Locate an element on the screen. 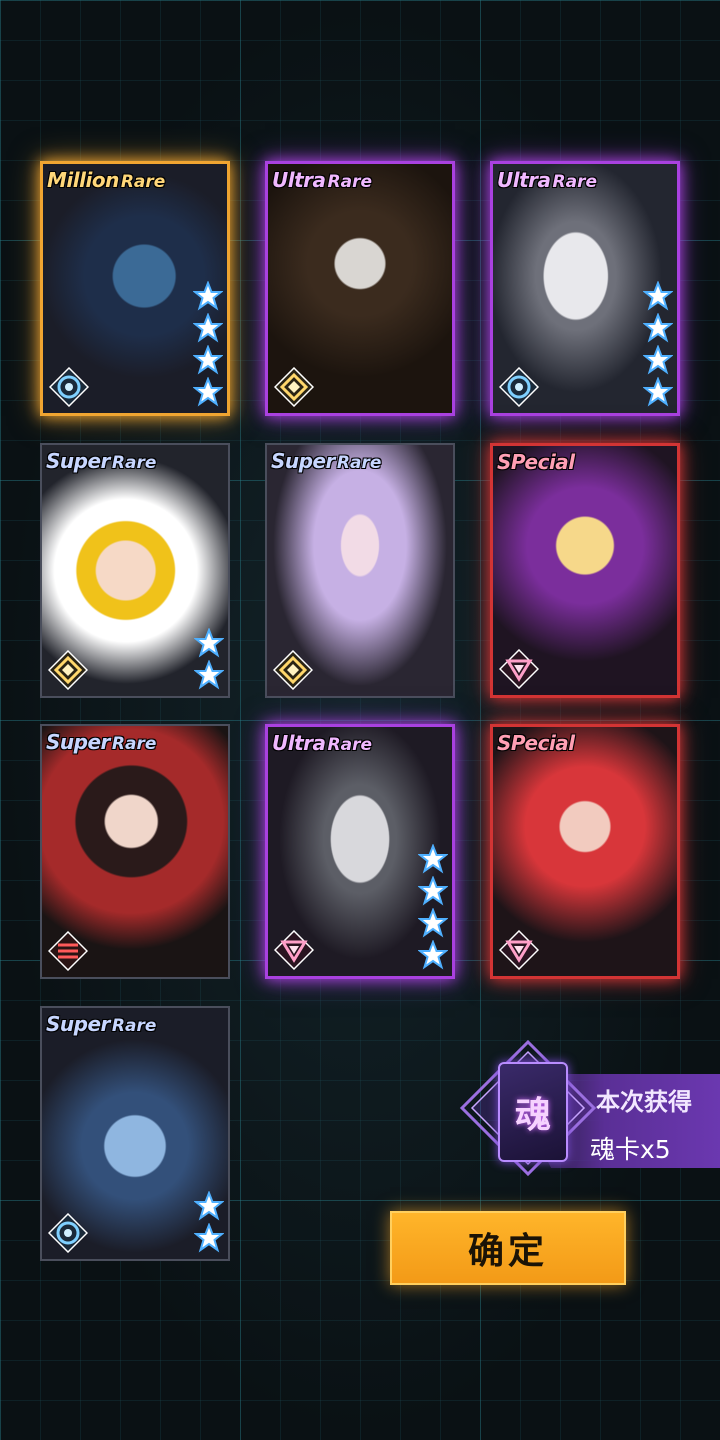  card-5: Super Rare is located at coordinates (360, 570).